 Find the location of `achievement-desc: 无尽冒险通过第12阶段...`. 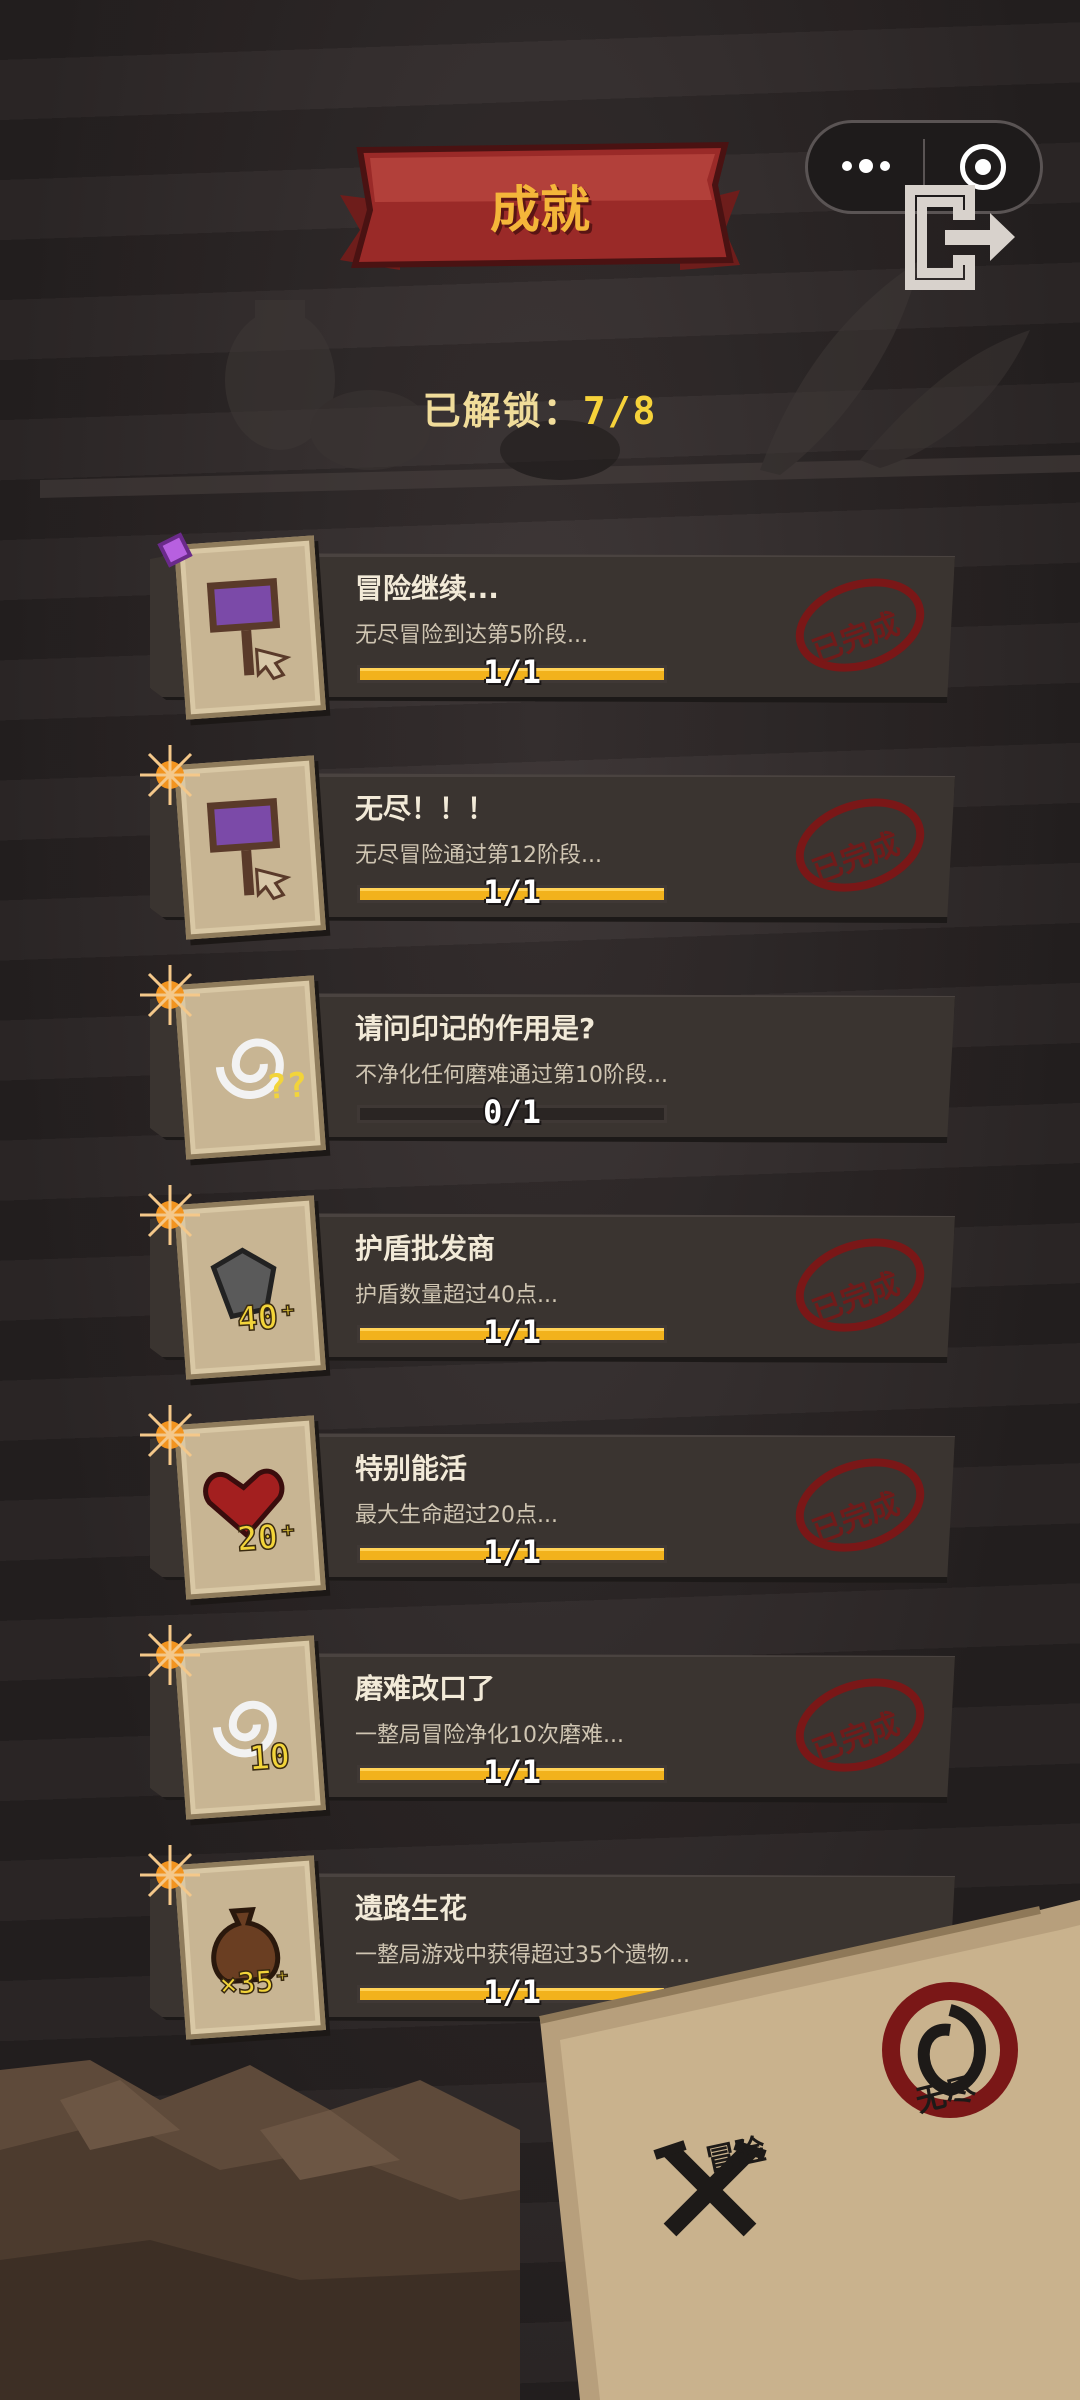

achievement-desc: 无尽冒险通过第12阶段... is located at coordinates (478, 855).